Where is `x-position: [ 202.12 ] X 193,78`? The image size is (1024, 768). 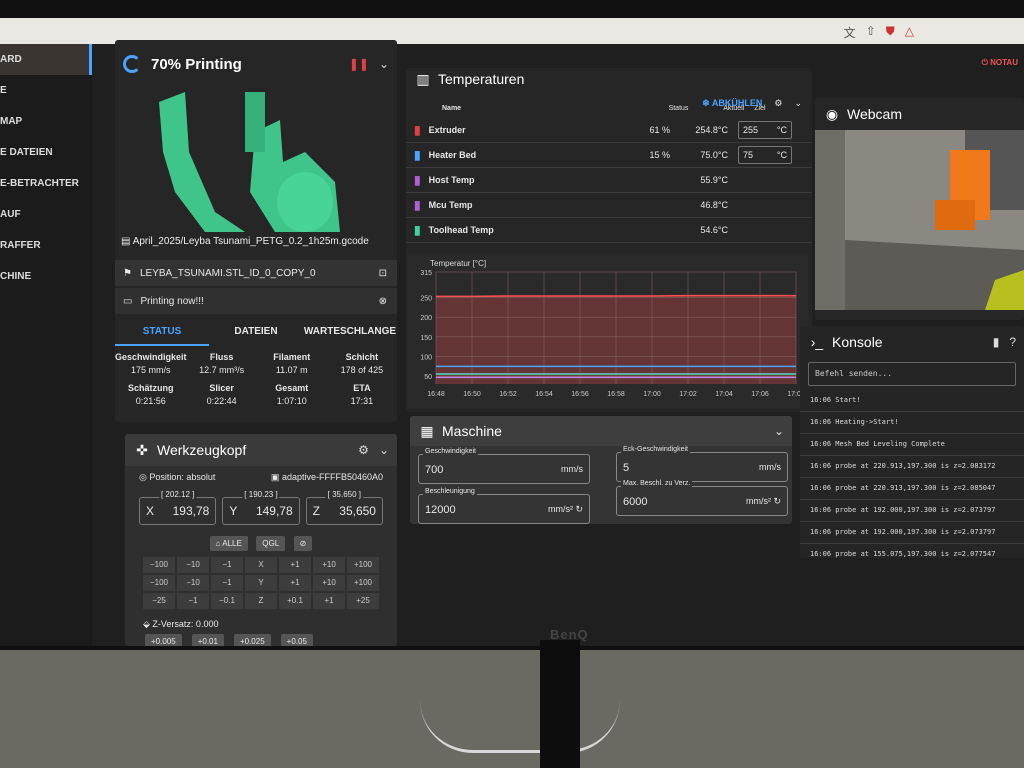 x-position: [ 202.12 ] X 193,78 is located at coordinates (178, 507).